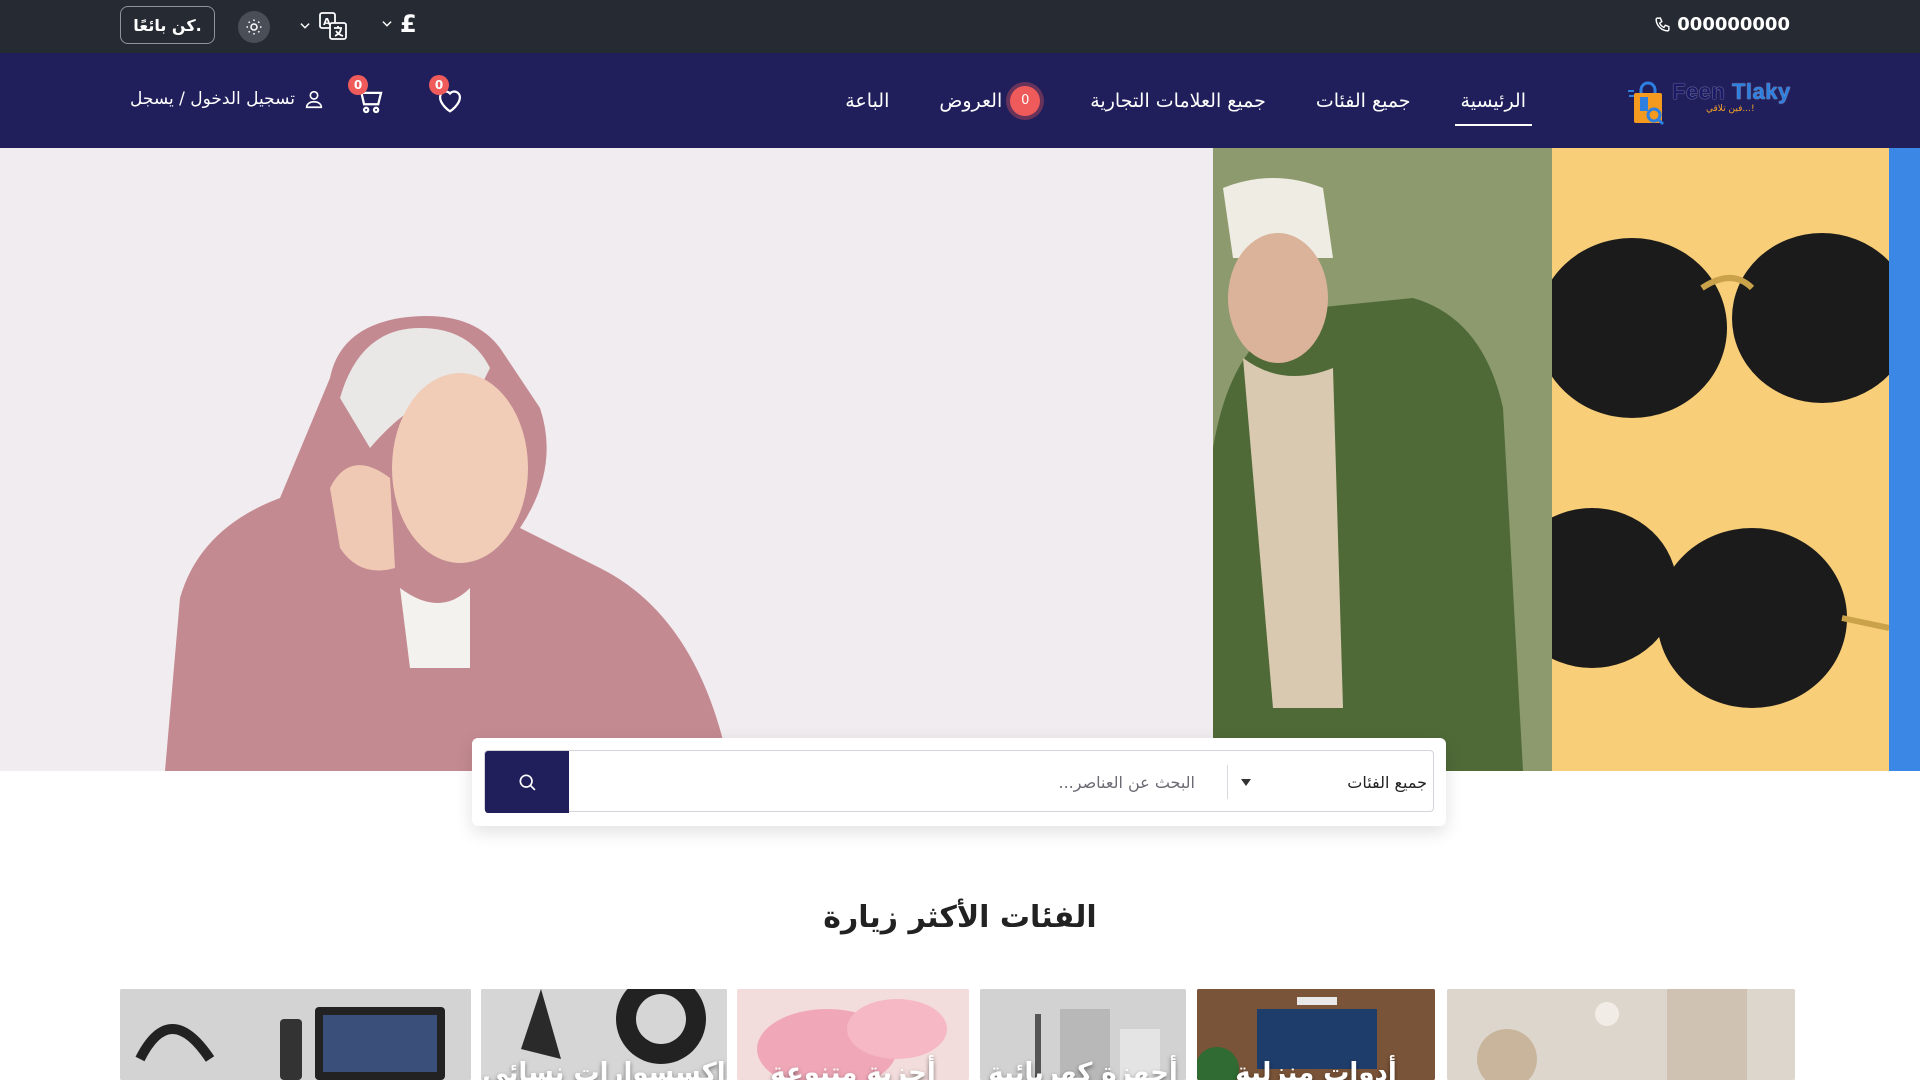 The height and width of the screenshot is (1080, 1920). I want to click on nav-offers: العروض 0, so click(989, 101).